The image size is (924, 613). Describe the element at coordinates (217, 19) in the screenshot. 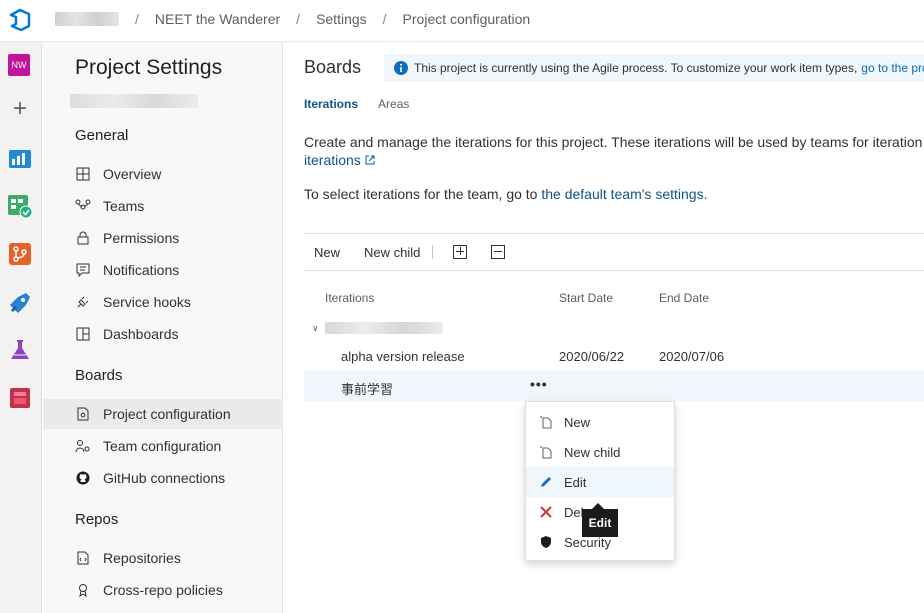

I see `breadcrumb-project: NEET the Wanderer` at that location.